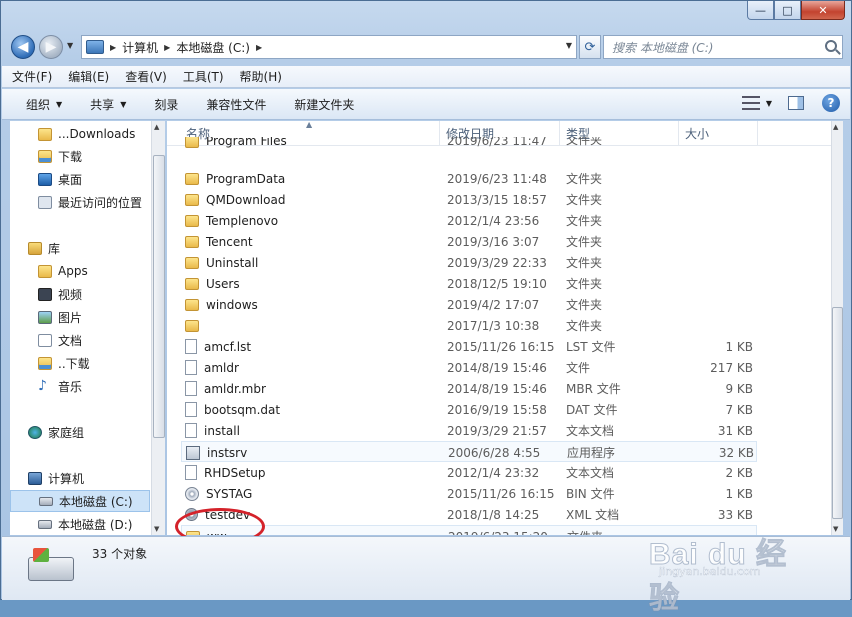 This screenshot has height=617, width=852. What do you see at coordinates (590, 47) in the screenshot?
I see `refresh-button: ⟳` at bounding box center [590, 47].